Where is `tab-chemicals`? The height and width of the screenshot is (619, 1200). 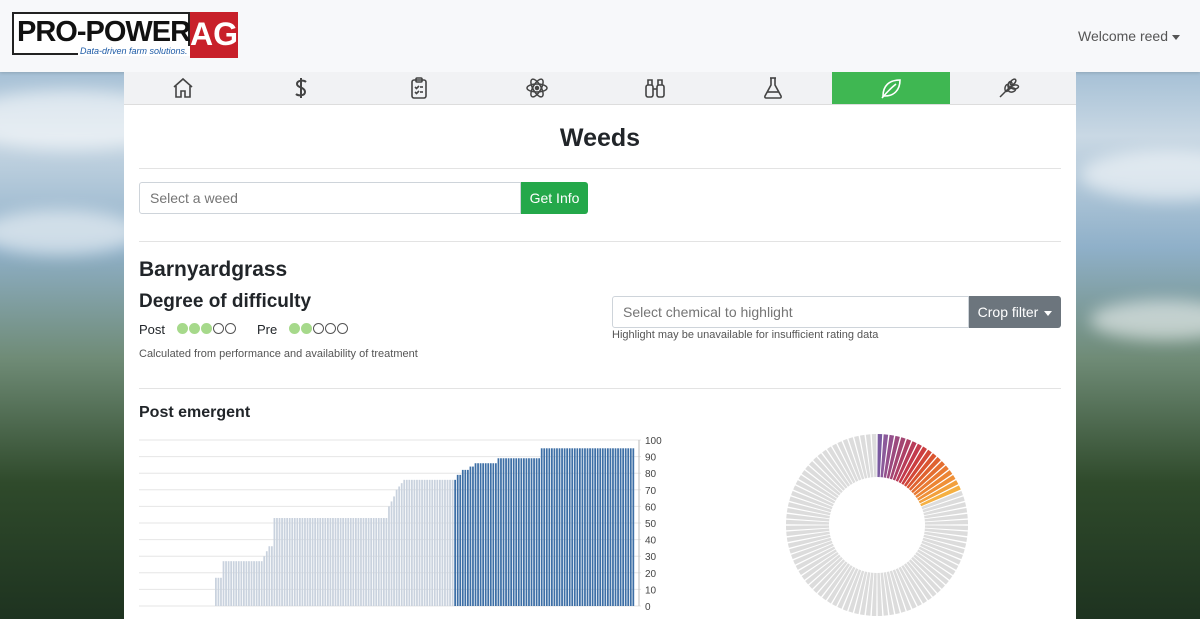 tab-chemicals is located at coordinates (773, 88).